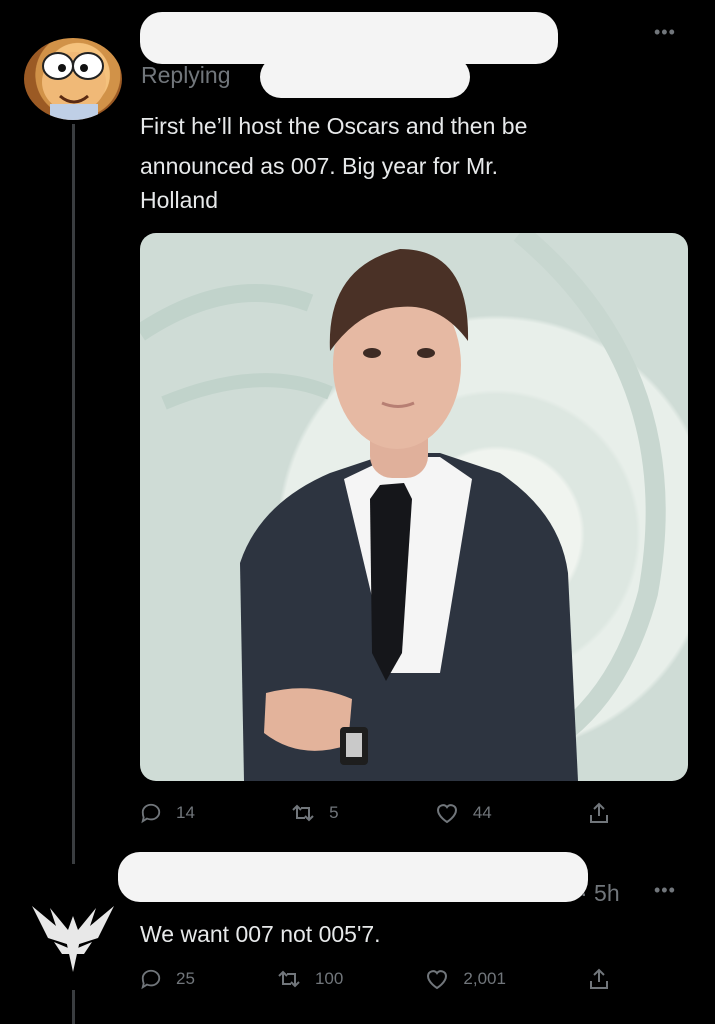 This screenshot has width=715, height=1024. I want to click on retweet-button: 100, so click(310, 979).